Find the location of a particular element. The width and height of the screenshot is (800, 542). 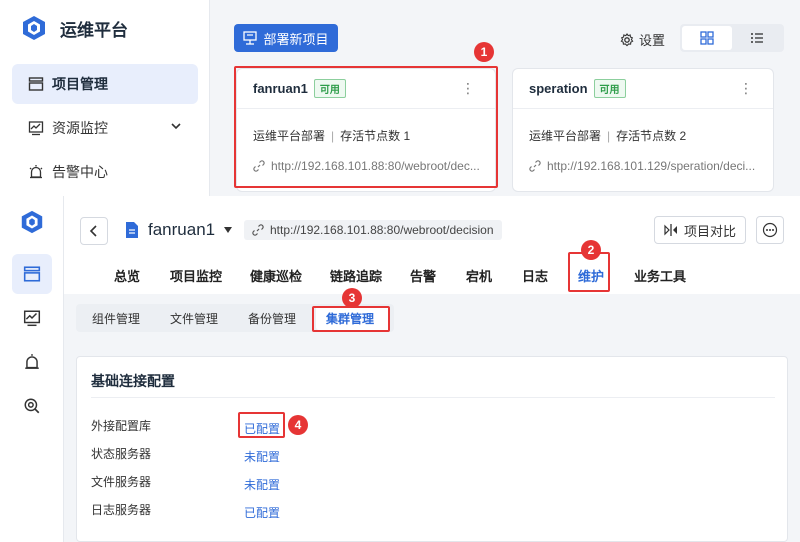

sidebar-item-tools is located at coordinates (32, 406).